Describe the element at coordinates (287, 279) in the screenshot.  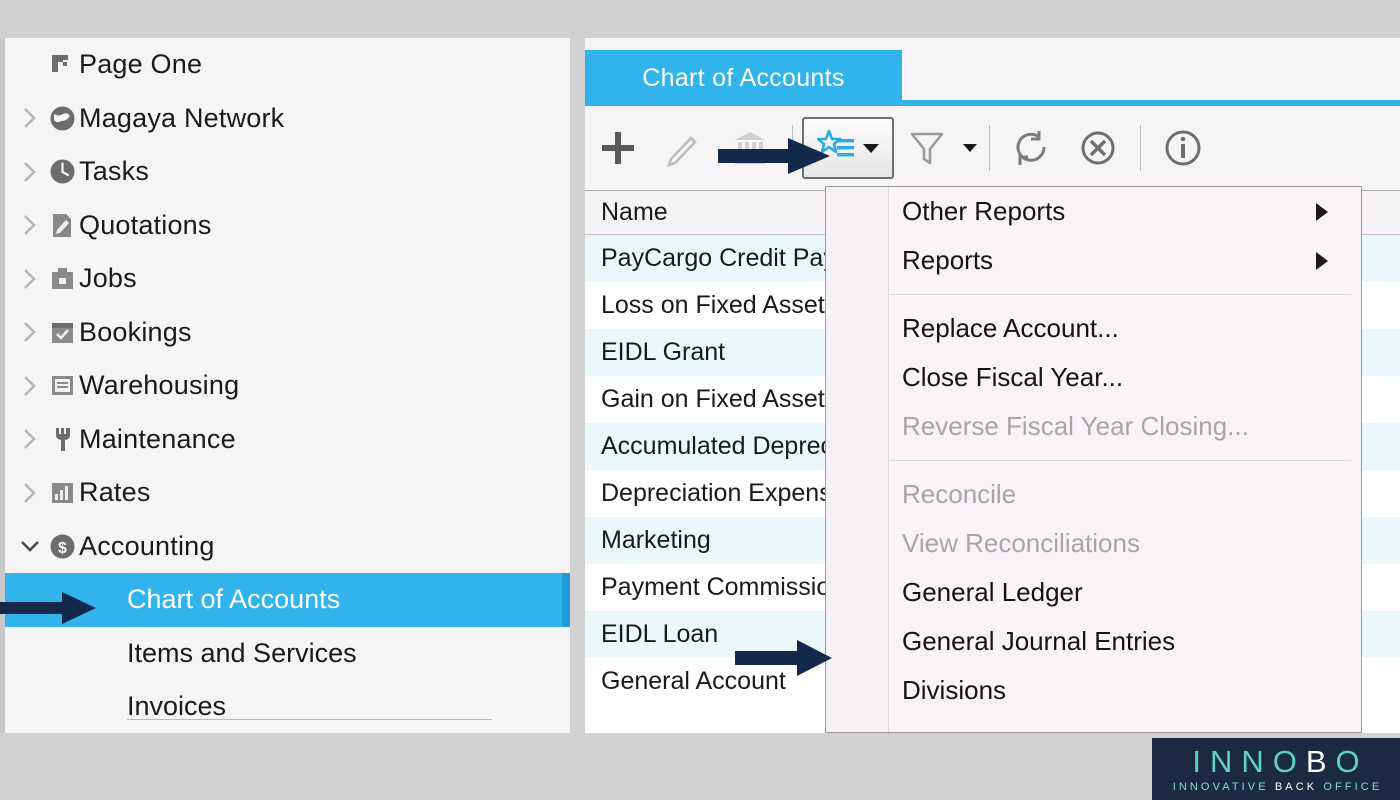
I see `sidebar-item-jobs: Jobs` at that location.